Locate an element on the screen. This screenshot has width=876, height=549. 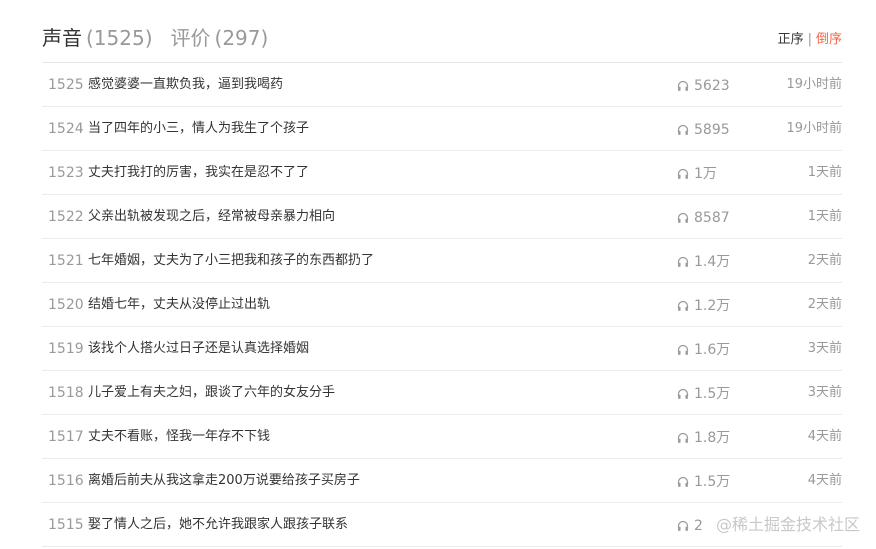
tab-reviews-count: (297) is located at coordinates (241, 38).